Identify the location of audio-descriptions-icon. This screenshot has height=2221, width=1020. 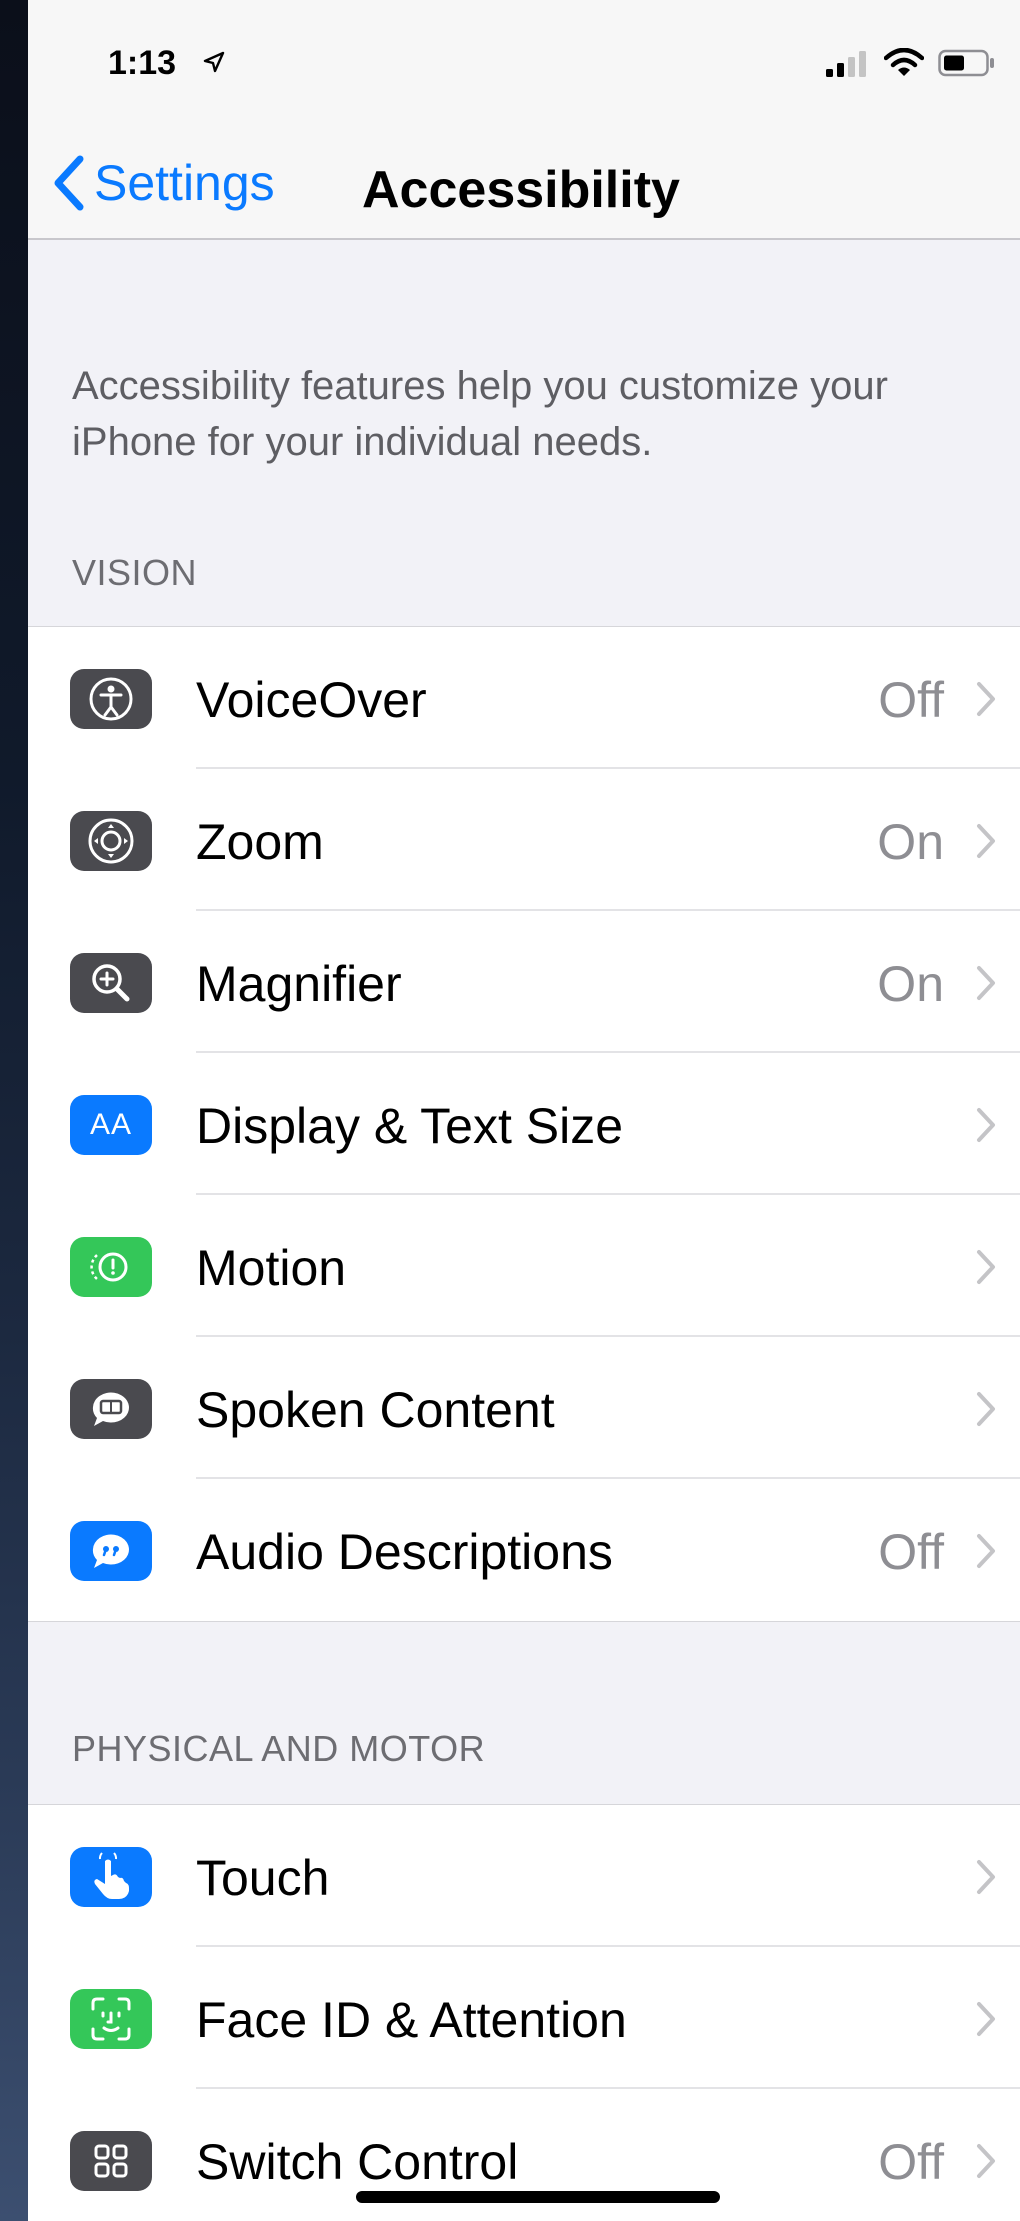
(111, 1551).